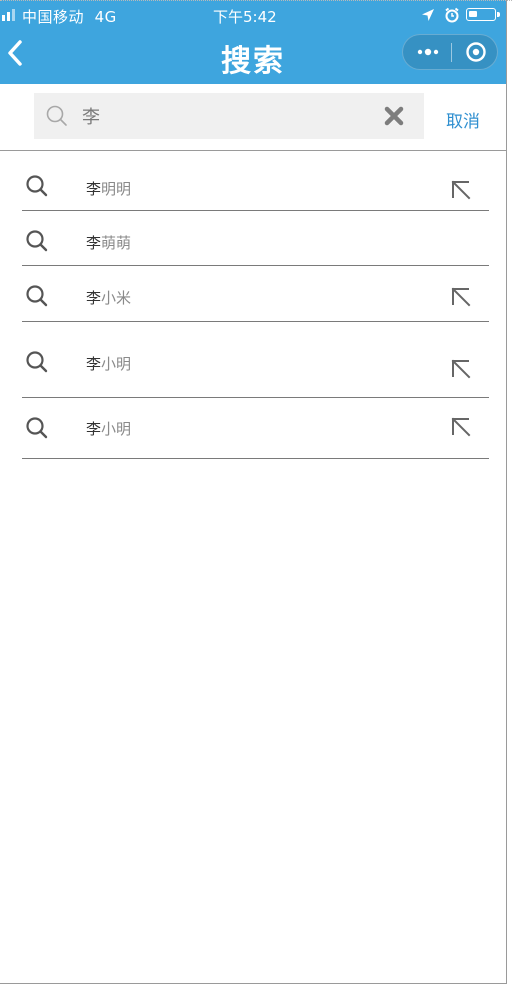 The image size is (512, 987). Describe the element at coordinates (69, 17) in the screenshot. I see `carrier-label: 中国移动 4G` at that location.